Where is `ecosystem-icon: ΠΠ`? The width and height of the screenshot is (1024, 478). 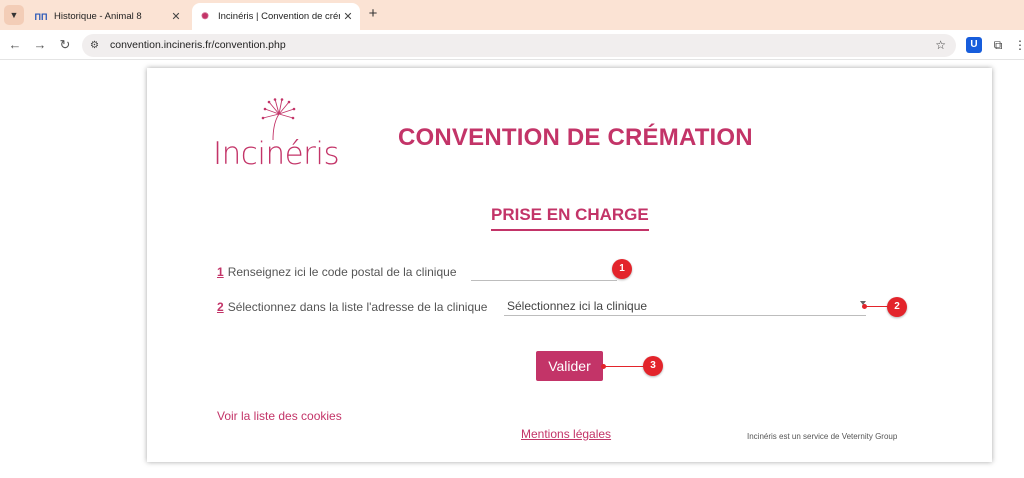
ecosystem-icon: ΠΠ is located at coordinates (41, 16).